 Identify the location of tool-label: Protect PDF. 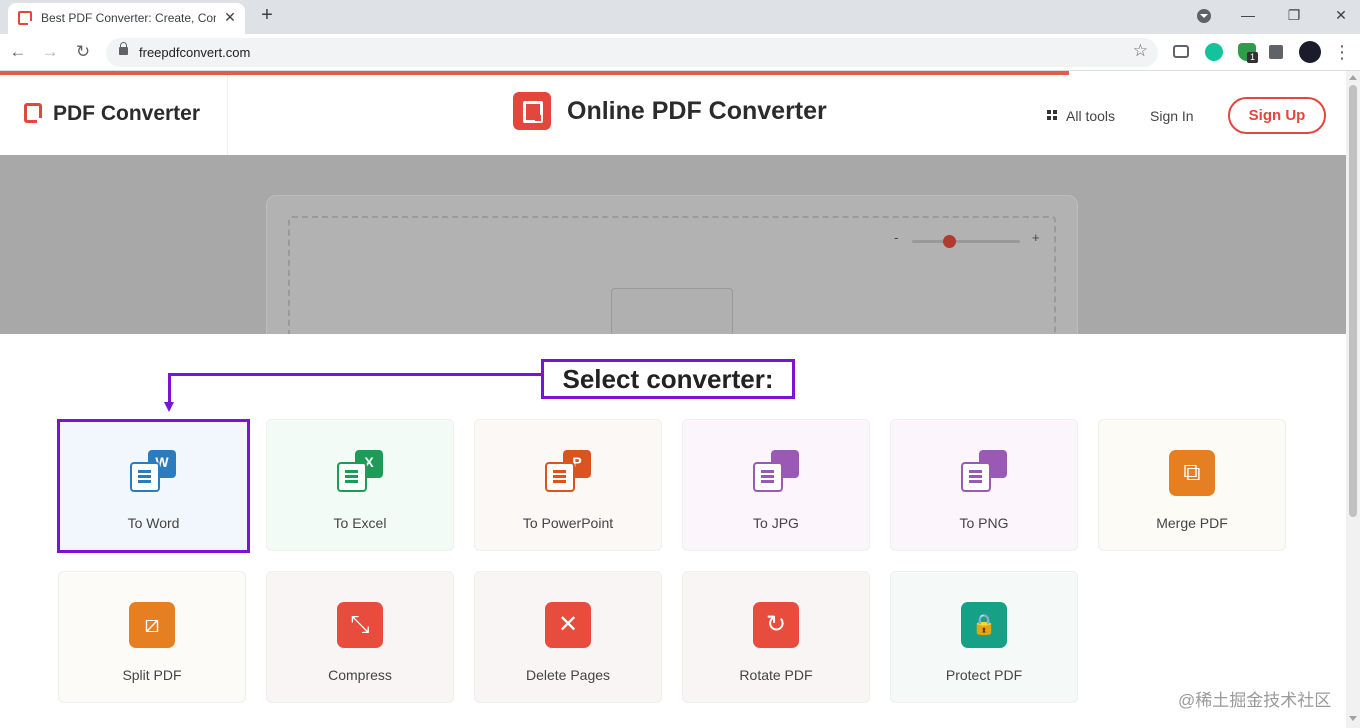
(984, 675).